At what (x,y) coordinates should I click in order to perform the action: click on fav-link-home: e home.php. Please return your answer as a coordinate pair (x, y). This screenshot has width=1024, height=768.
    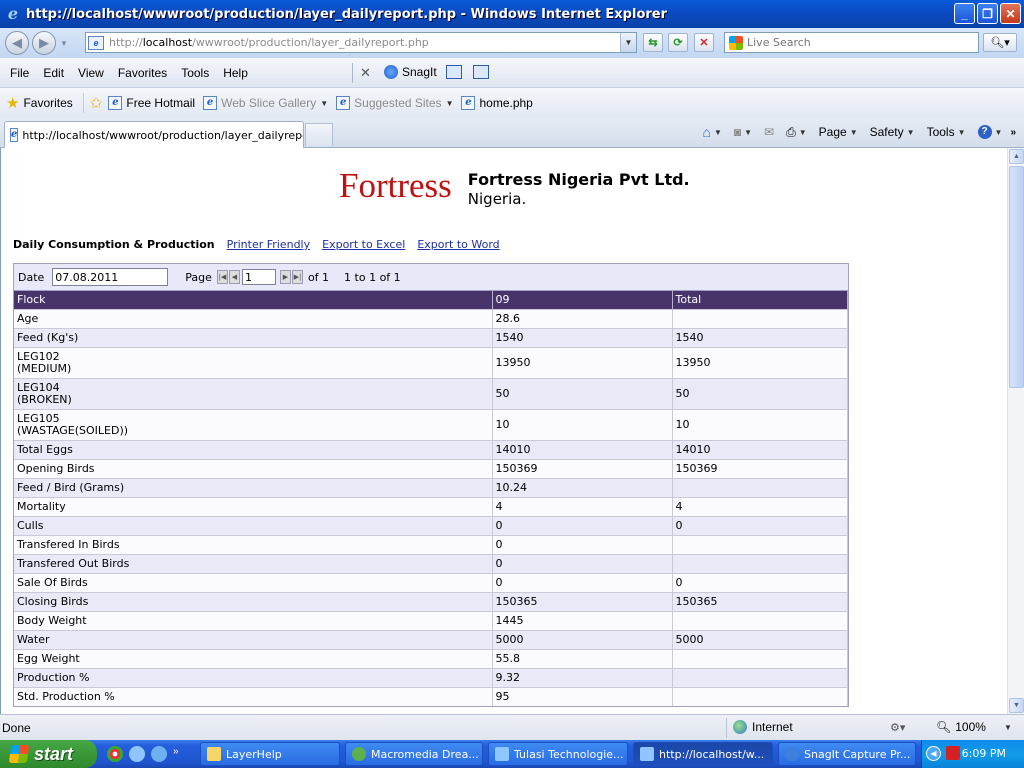
    Looking at the image, I should click on (497, 103).